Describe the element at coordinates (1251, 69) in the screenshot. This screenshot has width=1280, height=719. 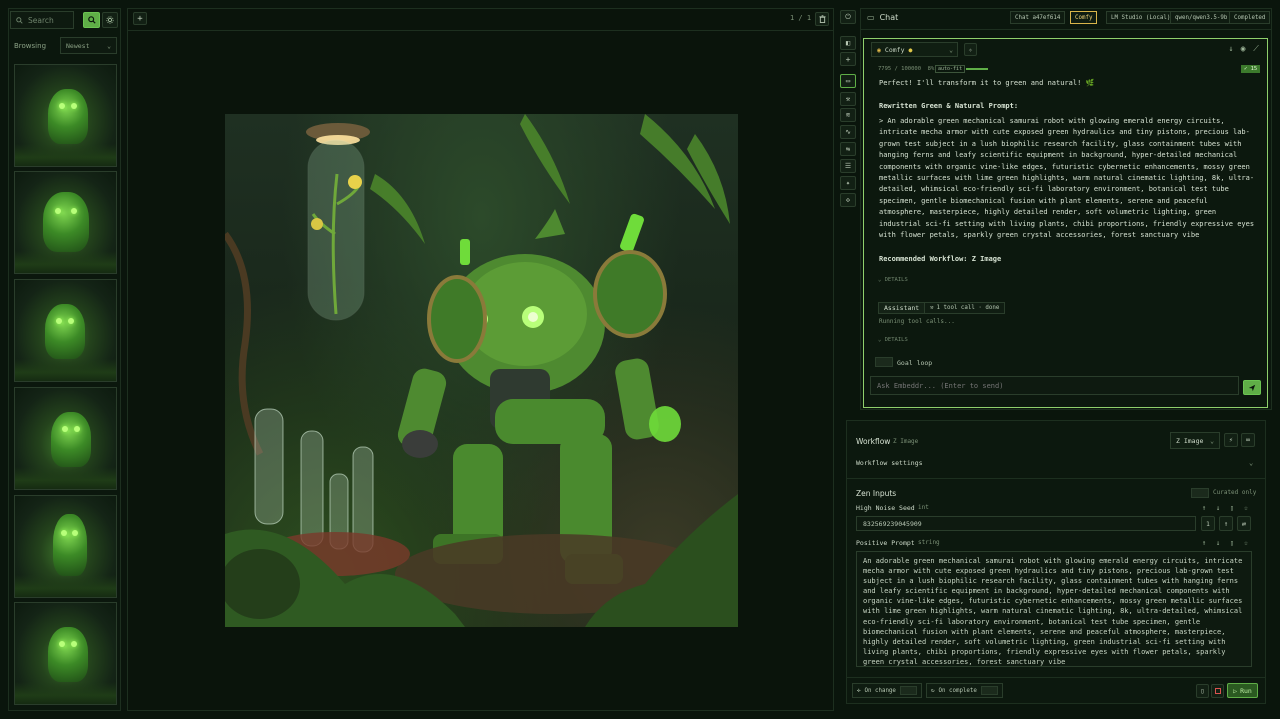
I see `token-badge: ✓ 15` at that location.